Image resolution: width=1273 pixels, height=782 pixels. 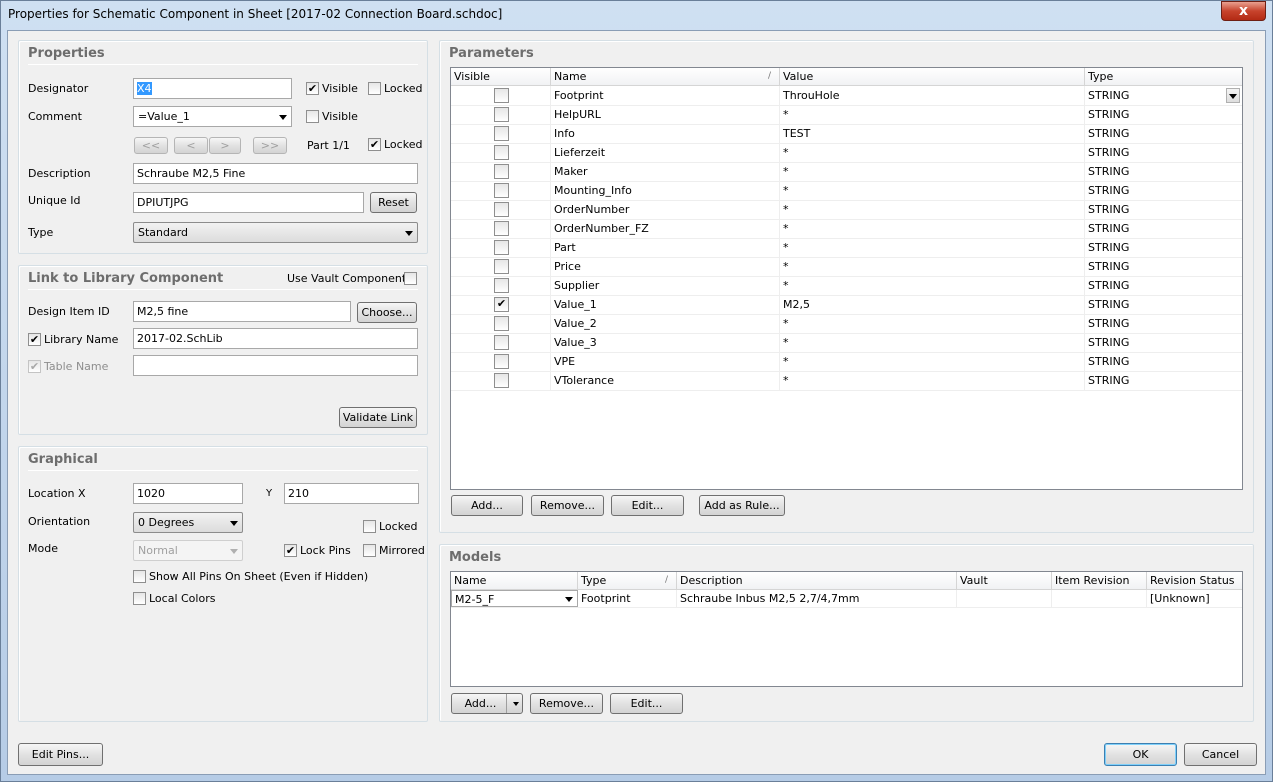 What do you see at coordinates (188, 550) in the screenshot?
I see `mode-select: Normal` at bounding box center [188, 550].